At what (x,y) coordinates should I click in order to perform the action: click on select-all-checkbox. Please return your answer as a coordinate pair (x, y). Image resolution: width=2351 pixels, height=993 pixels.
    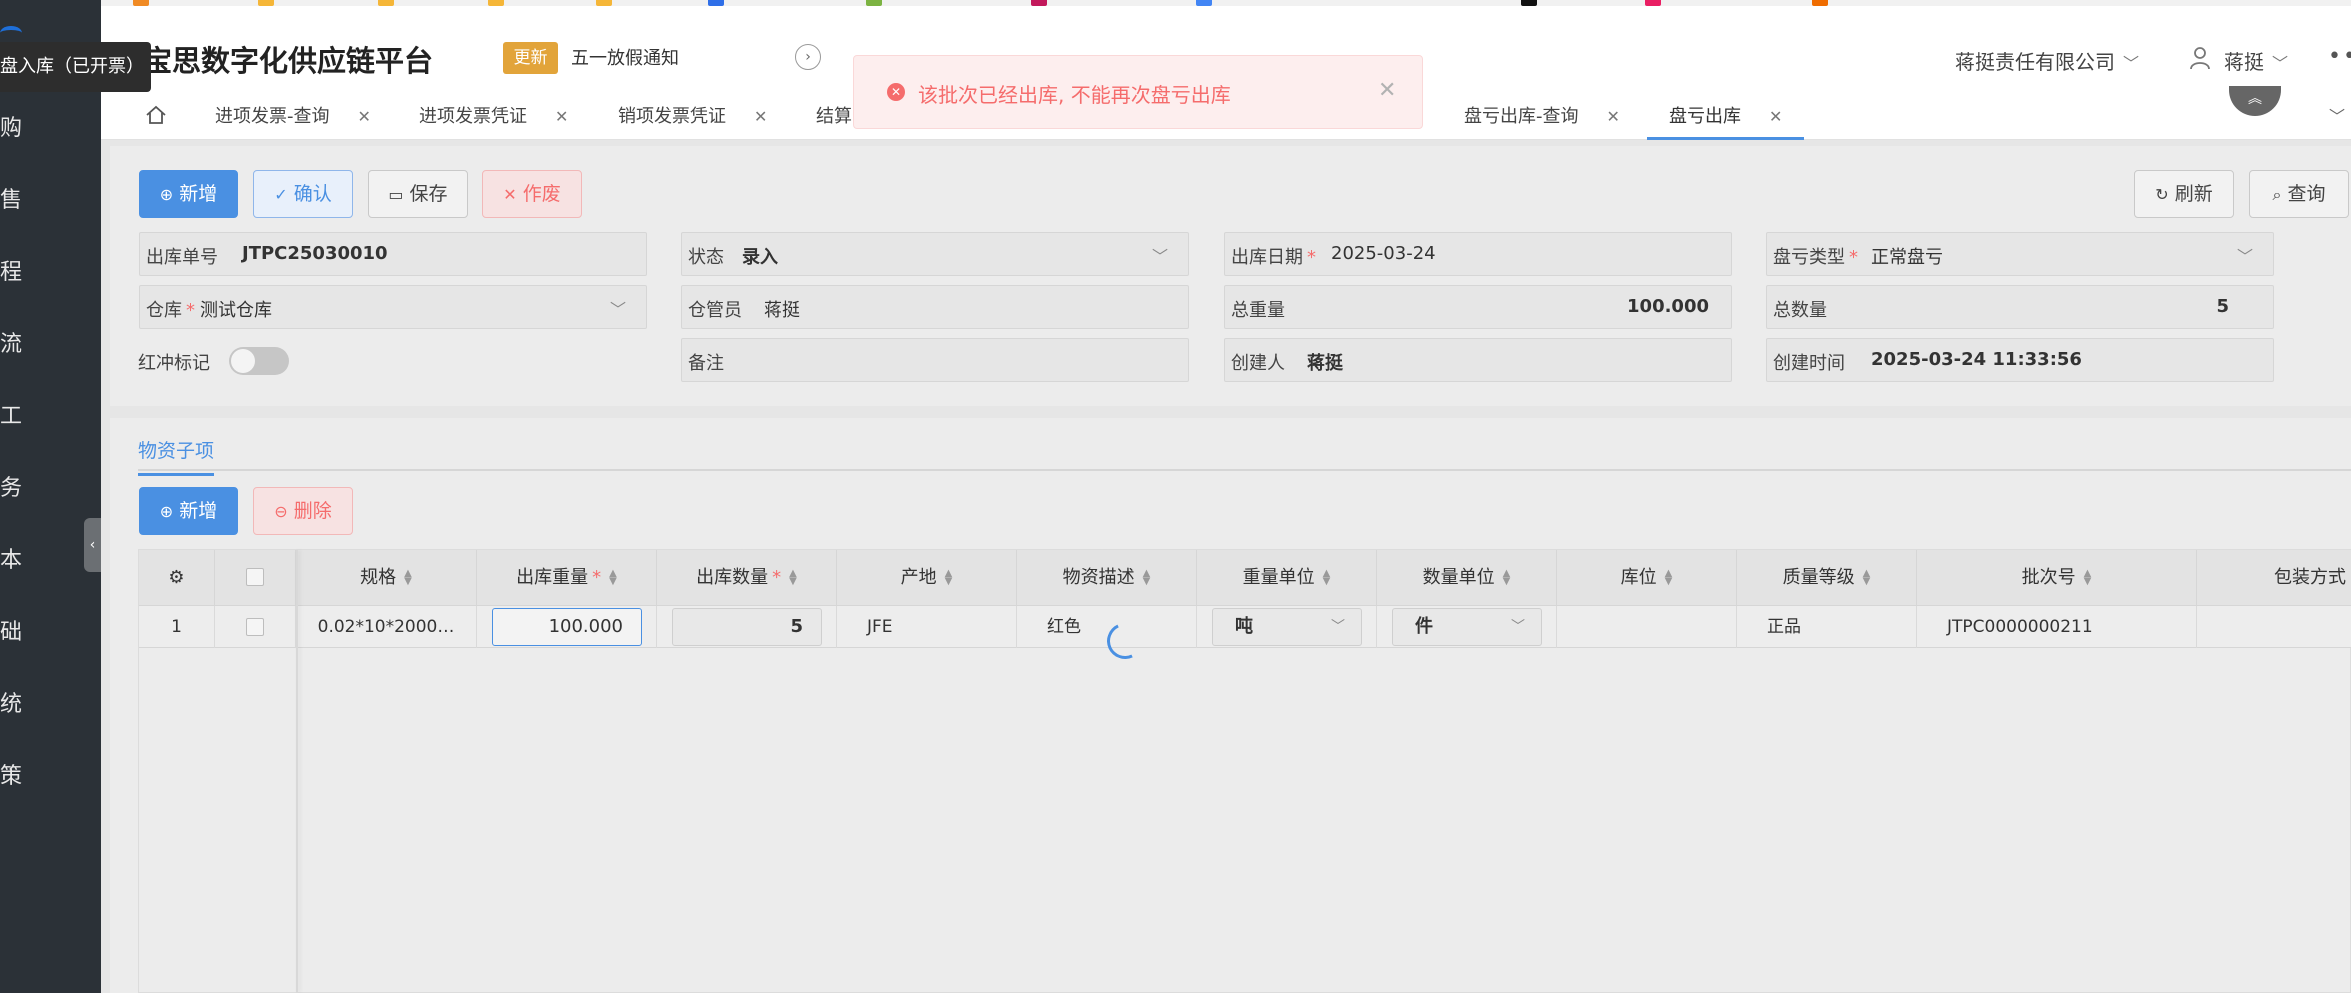
    Looking at the image, I should click on (255, 577).